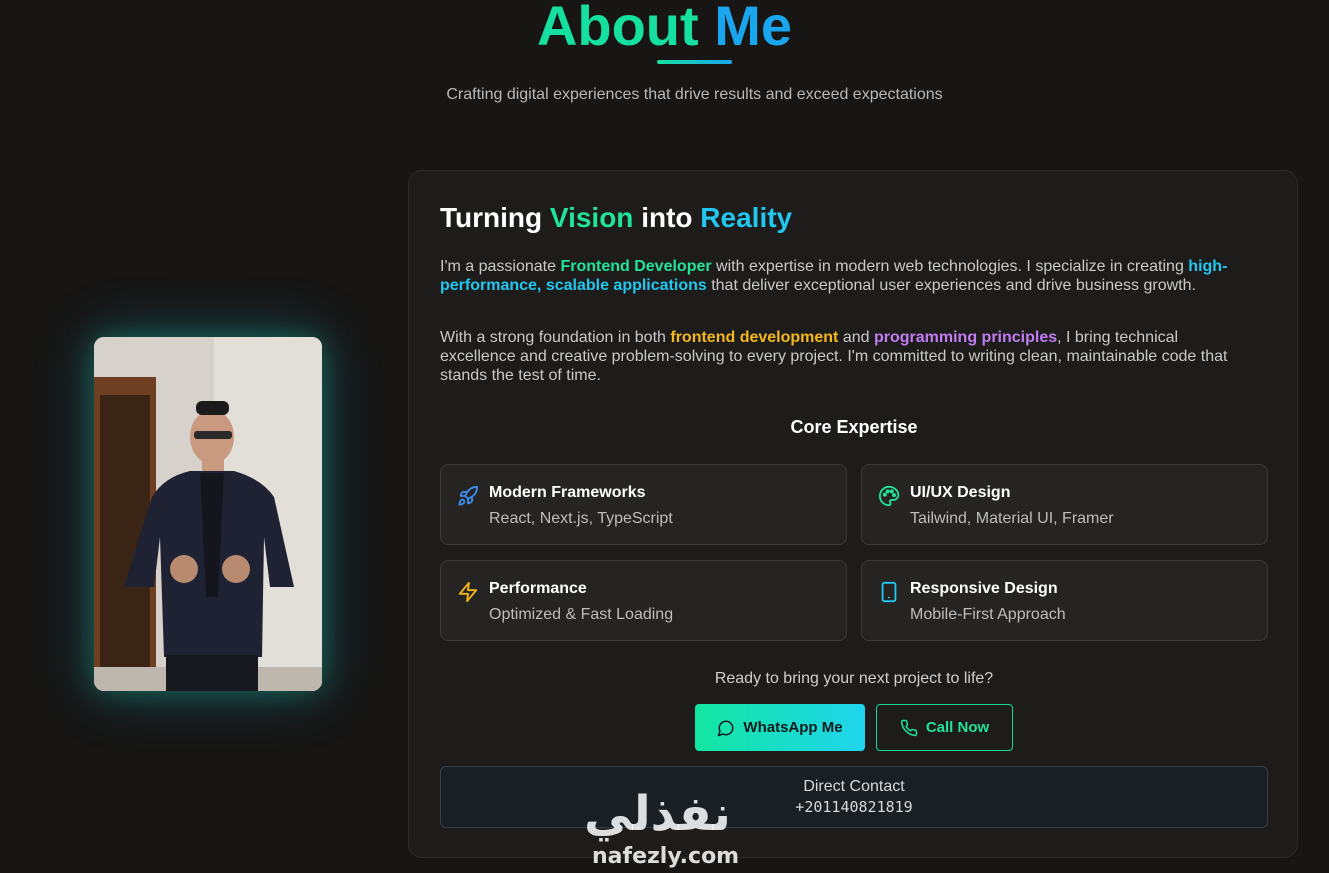  What do you see at coordinates (854, 797) in the screenshot?
I see `direct-contact-box: Direct Contact +201140821819` at bounding box center [854, 797].